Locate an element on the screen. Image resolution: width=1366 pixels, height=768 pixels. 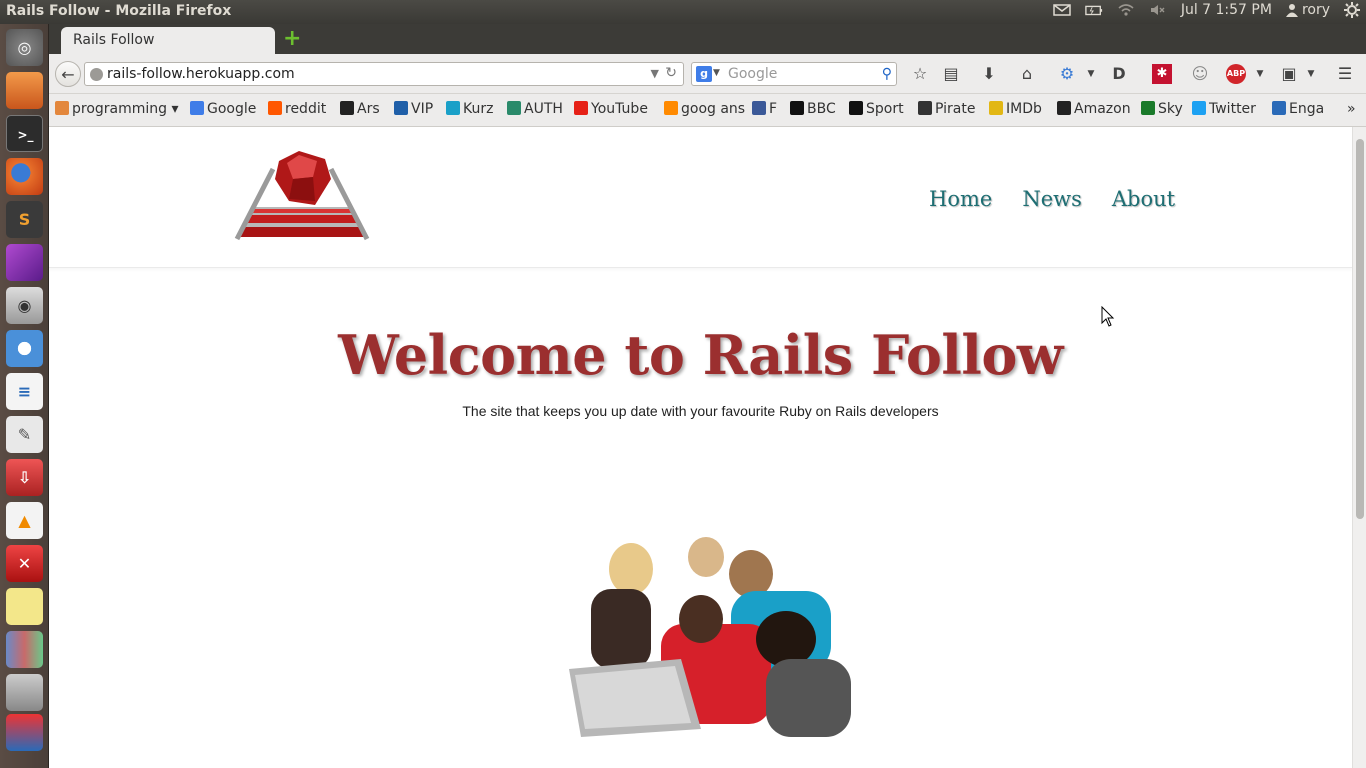
bookmark-youtube: YouTube is located at coordinates (611, 109).